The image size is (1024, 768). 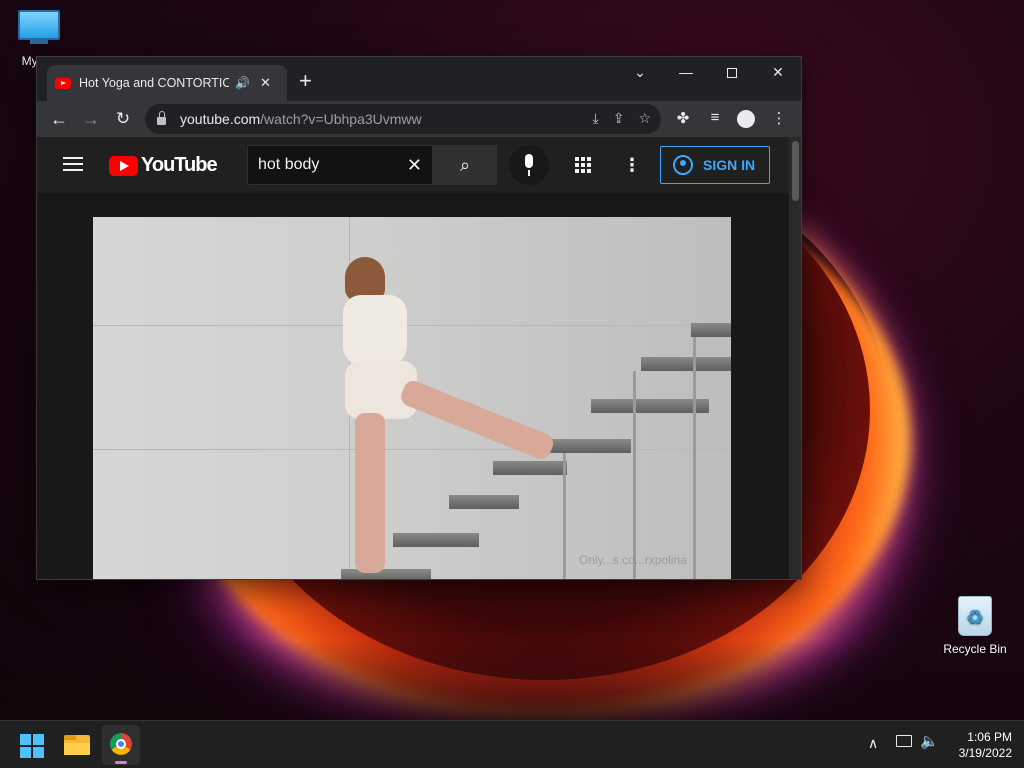 I want to click on maximize-button, so click(x=732, y=72).